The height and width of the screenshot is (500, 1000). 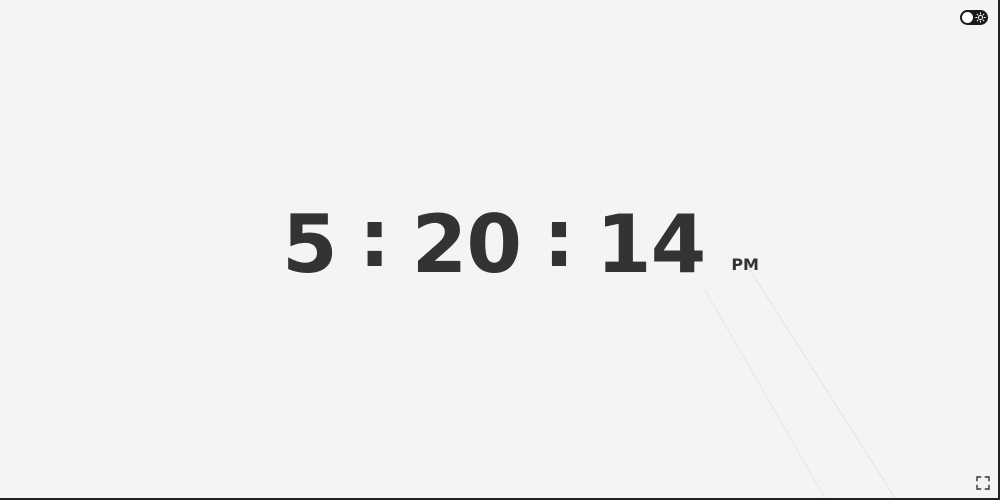 What do you see at coordinates (974, 17) in the screenshot?
I see `theme-toggle` at bounding box center [974, 17].